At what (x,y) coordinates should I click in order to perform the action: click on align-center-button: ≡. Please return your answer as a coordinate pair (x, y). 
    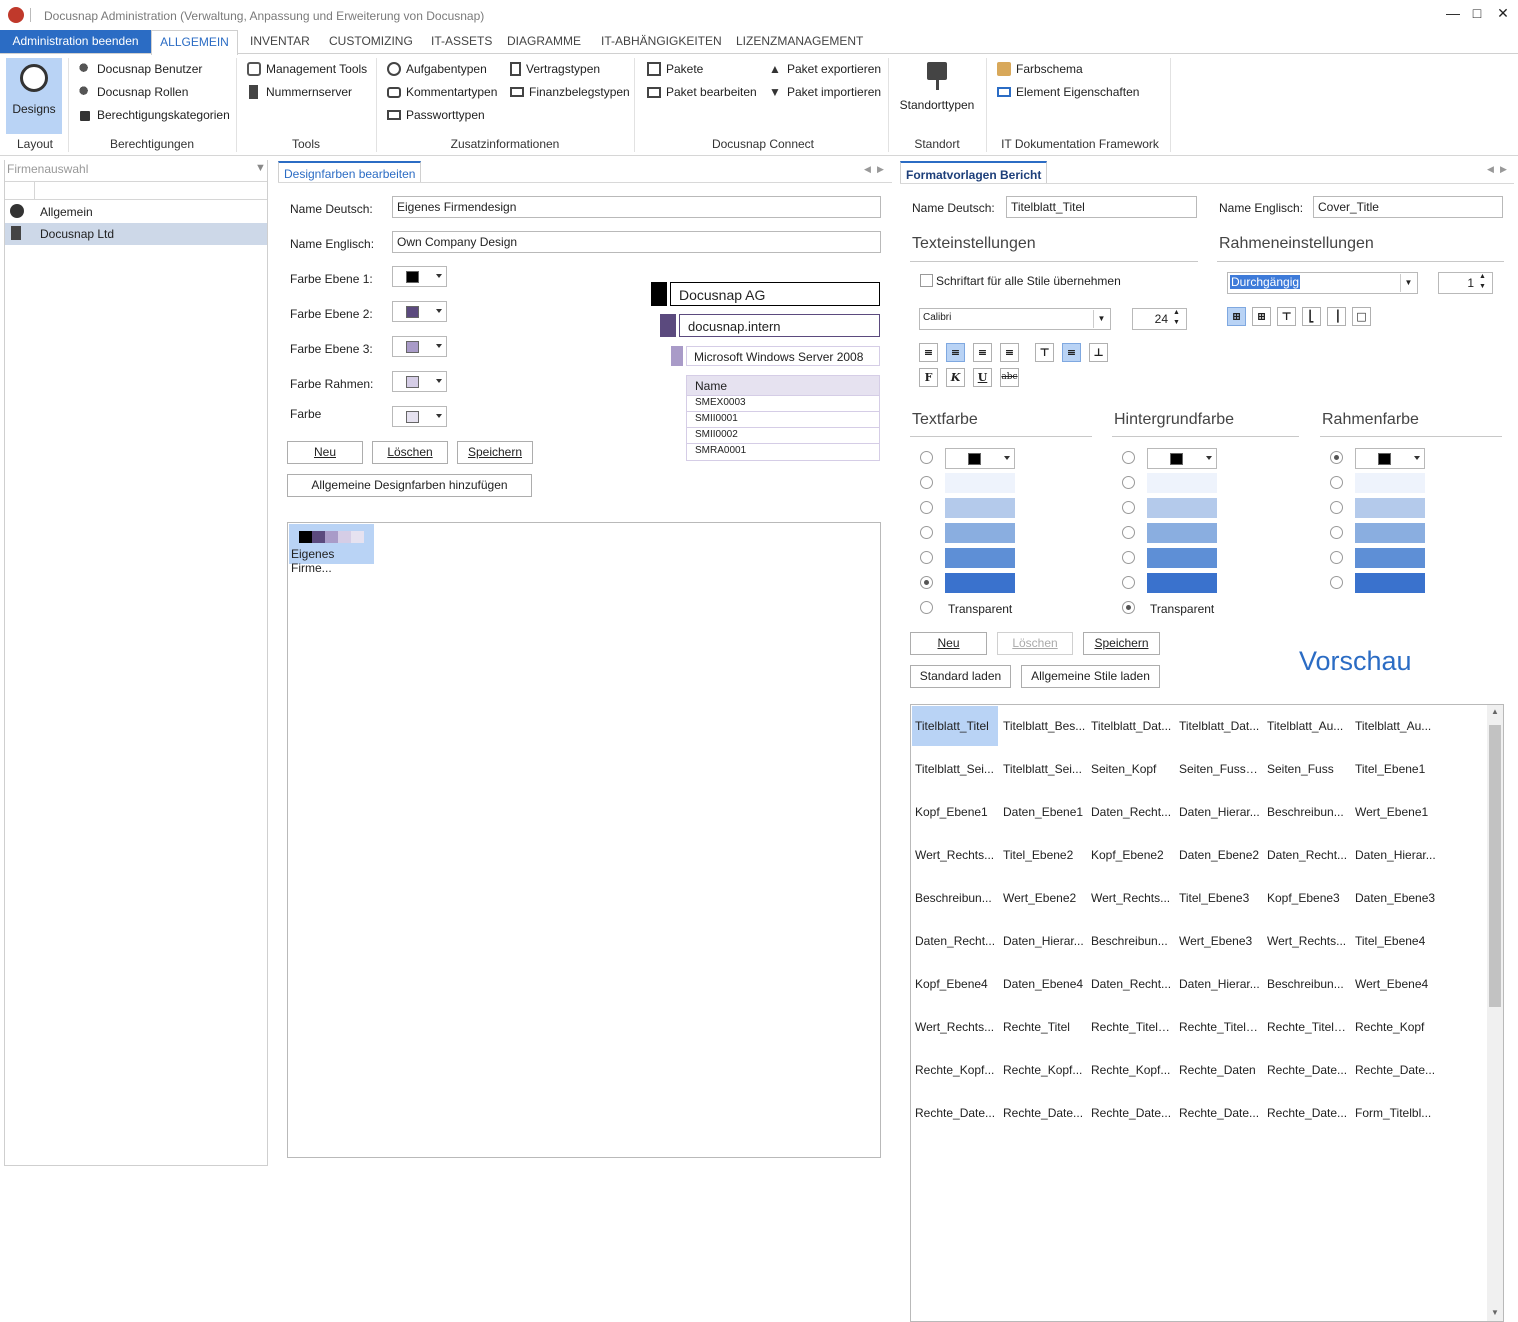
    Looking at the image, I should click on (955, 352).